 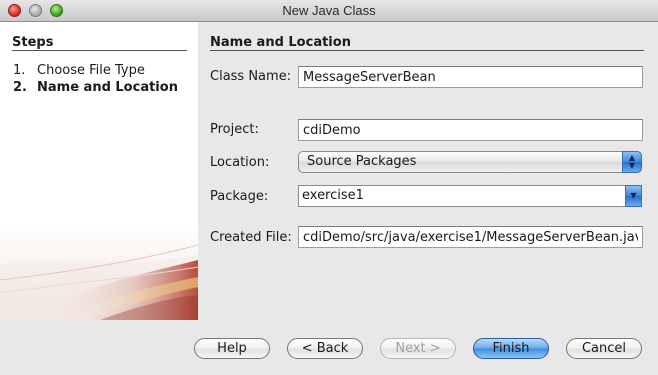 I want to click on window-title: New Java Class, so click(x=329, y=10).